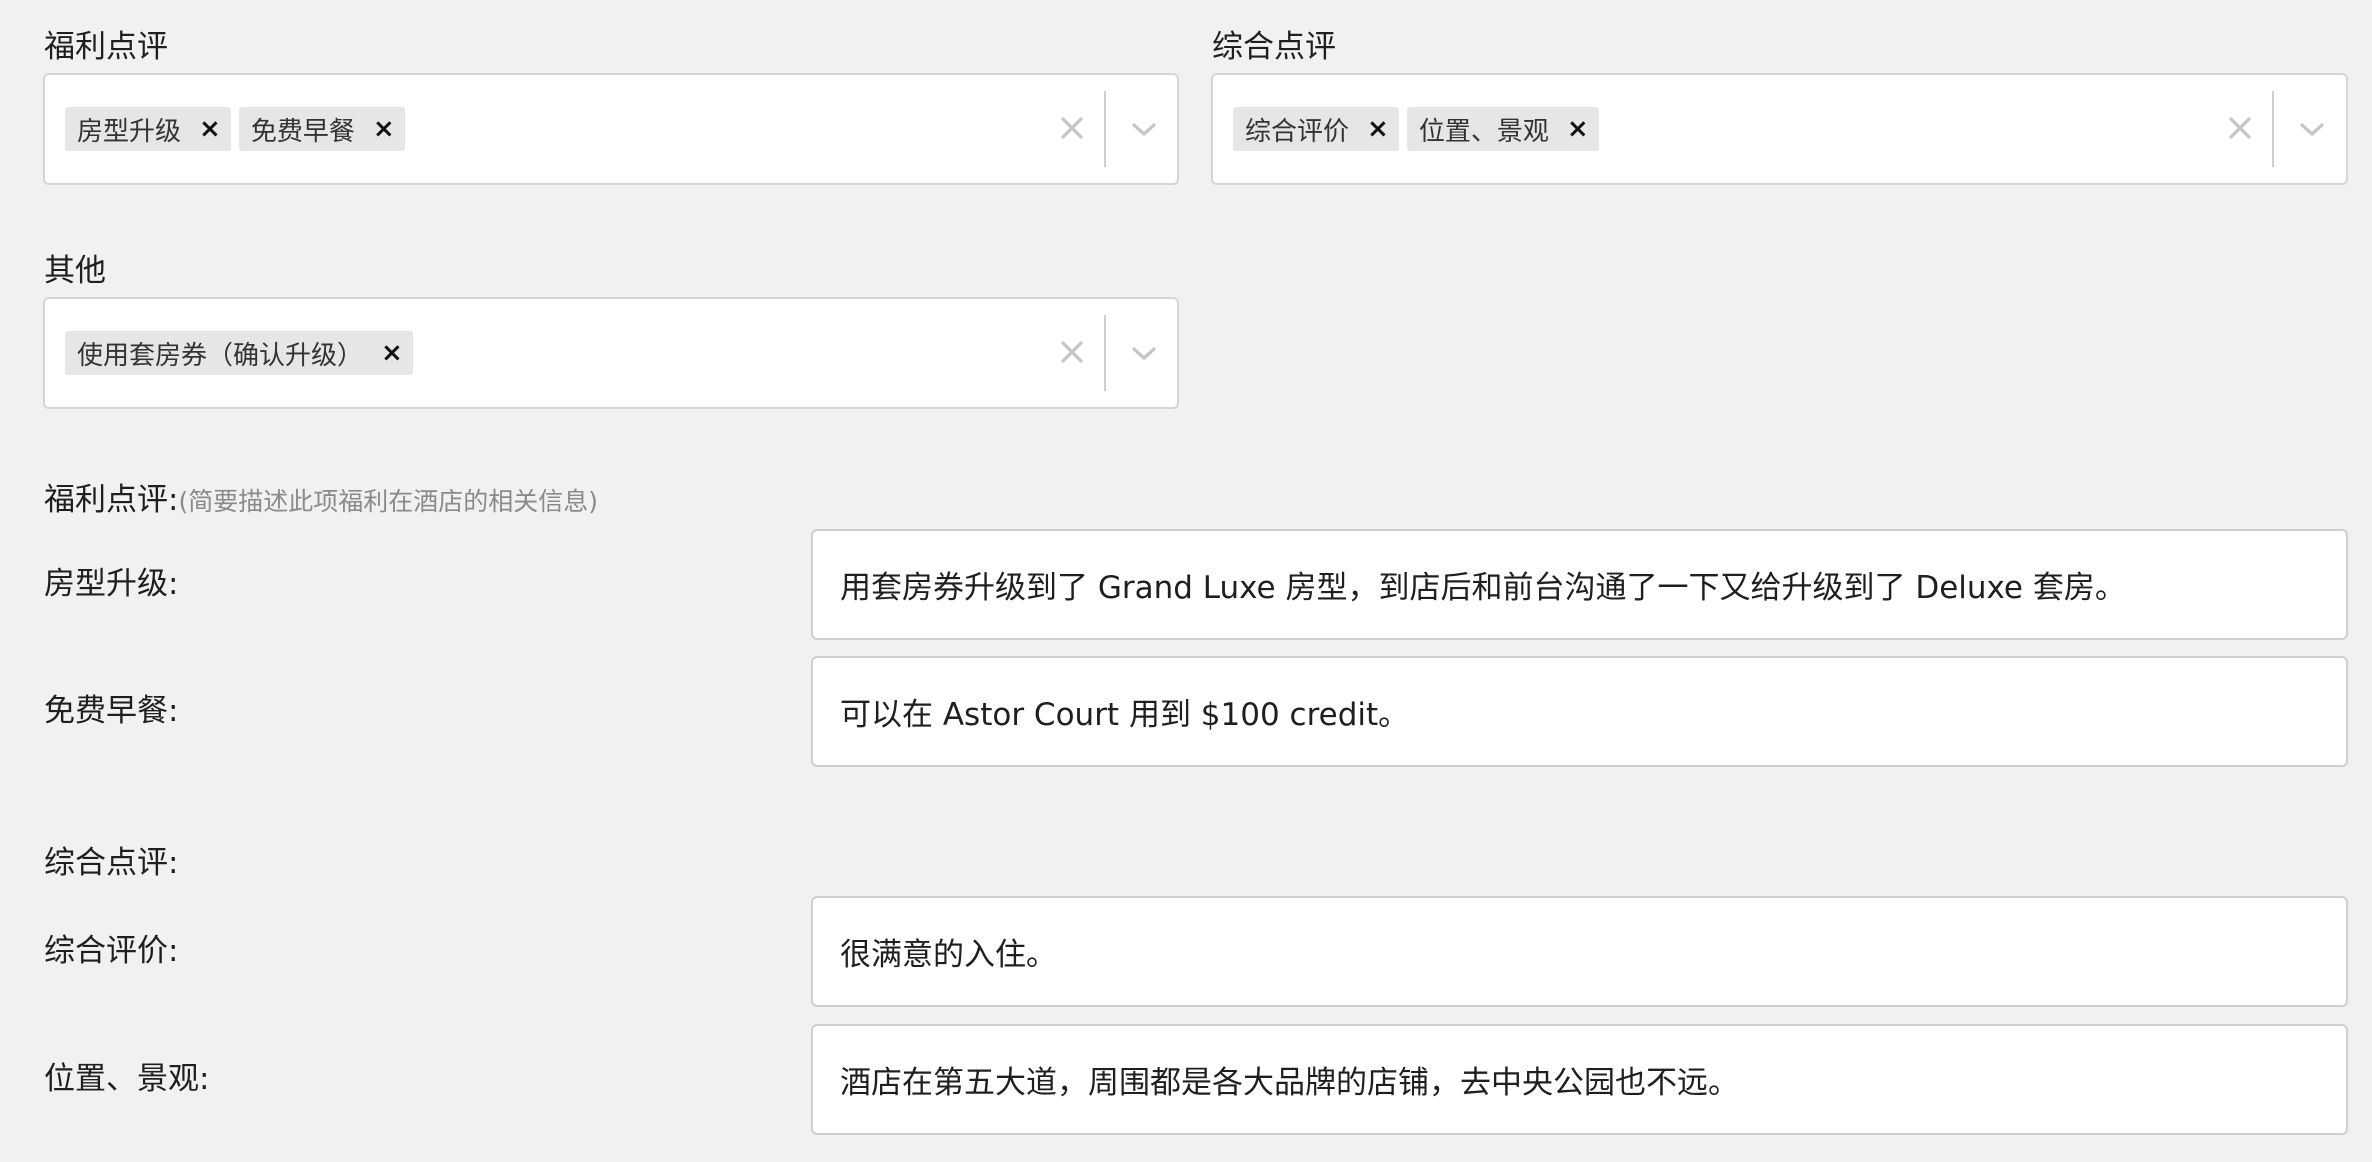 The height and width of the screenshot is (1162, 2372). I want to click on field-label-location-view: 位置、景观:, so click(127, 1079).